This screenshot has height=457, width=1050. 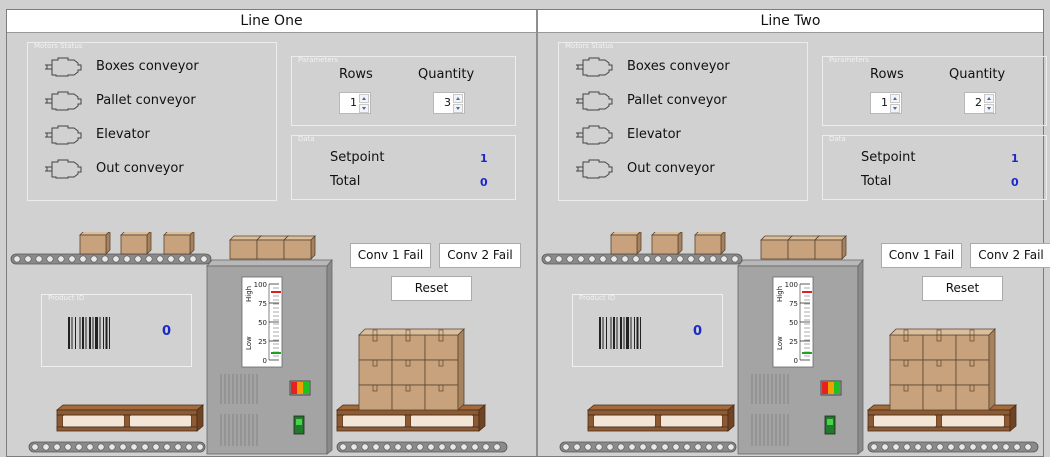 I want to click on quantity-spinbox: 3, so click(x=449, y=103).